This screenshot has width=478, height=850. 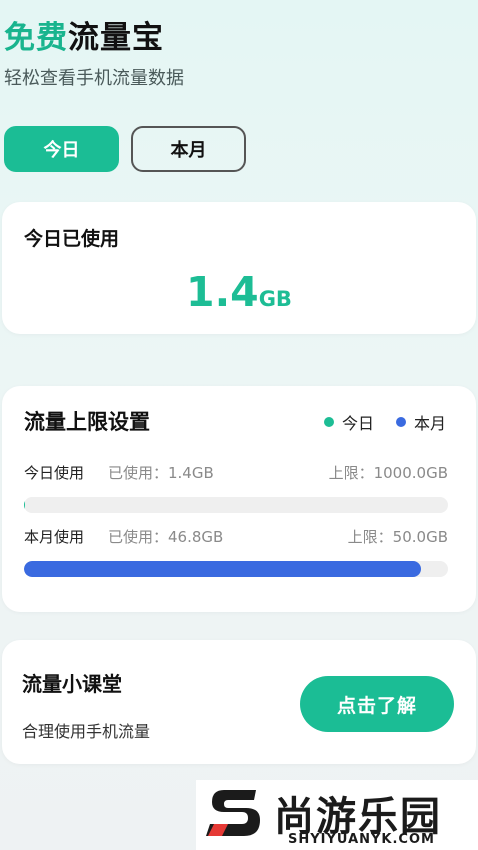 I want to click on usage-unit: GB, so click(x=275, y=299).